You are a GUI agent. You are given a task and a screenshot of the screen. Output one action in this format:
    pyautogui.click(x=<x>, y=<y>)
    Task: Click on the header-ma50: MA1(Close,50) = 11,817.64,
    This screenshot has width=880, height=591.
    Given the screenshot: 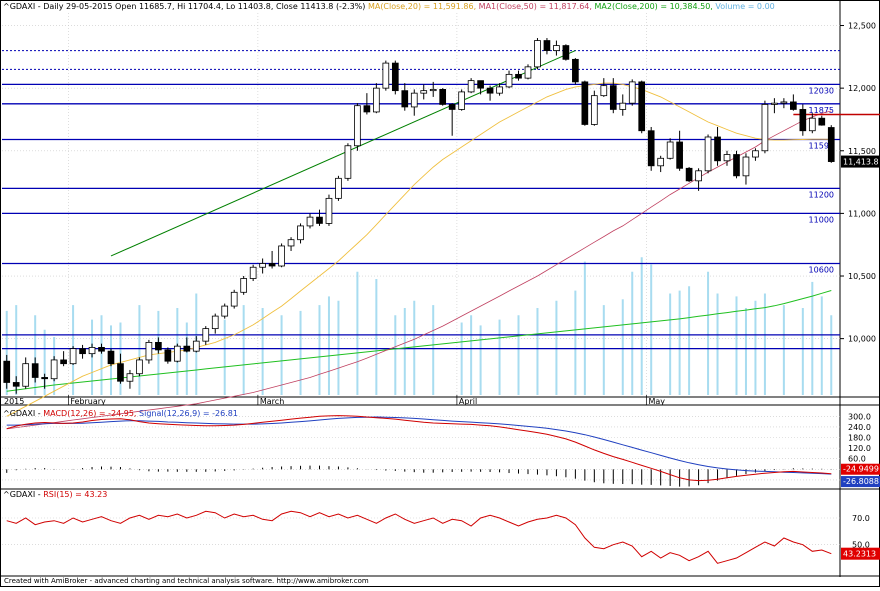 What is the action you would take?
    pyautogui.click(x=537, y=6)
    